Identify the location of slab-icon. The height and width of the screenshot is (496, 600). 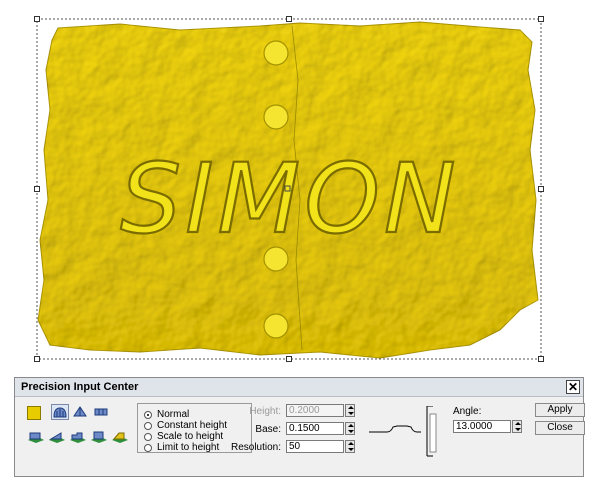
(36, 438).